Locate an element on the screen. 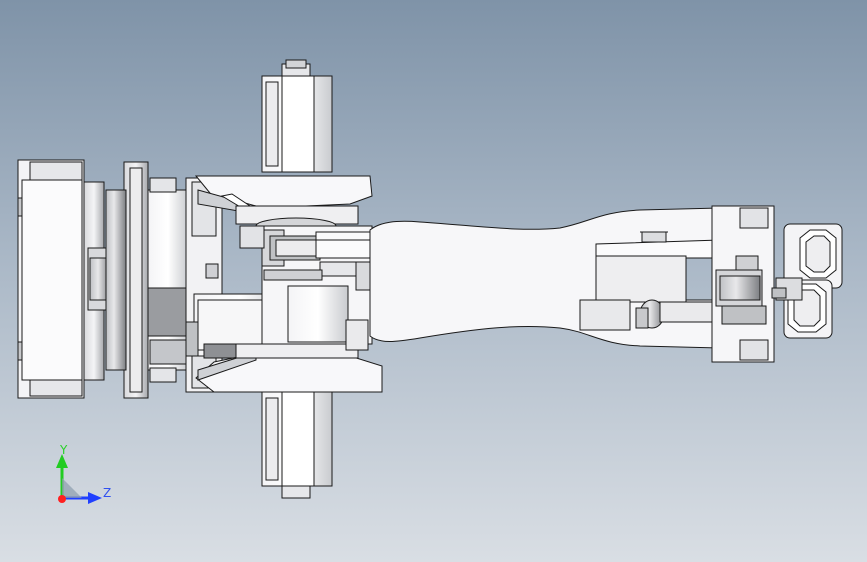  x-axis-dot-icon is located at coordinates (62, 499).